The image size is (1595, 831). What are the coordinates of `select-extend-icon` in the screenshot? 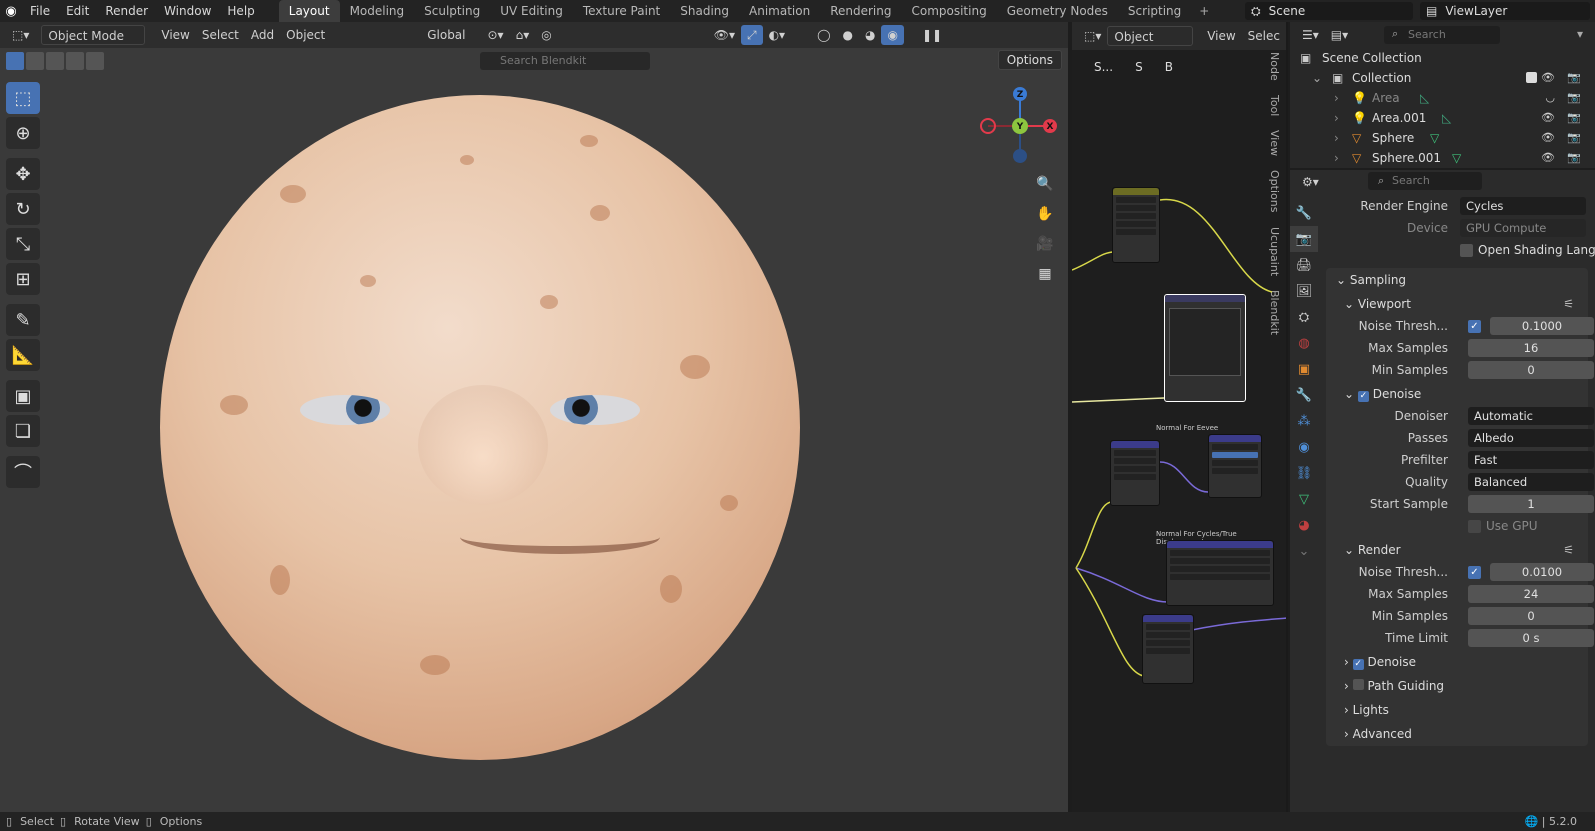 It's located at (35, 61).